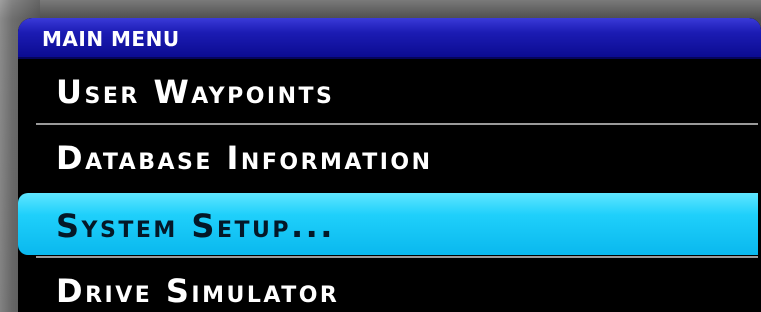 Image resolution: width=761 pixels, height=312 pixels. I want to click on menu-item-label: User Waypoints, so click(195, 92).